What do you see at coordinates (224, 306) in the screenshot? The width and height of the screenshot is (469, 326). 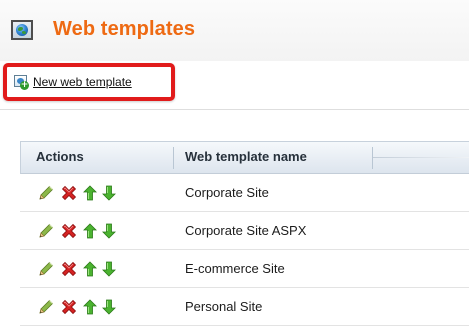 I see `web-template-name: Personal Site` at bounding box center [224, 306].